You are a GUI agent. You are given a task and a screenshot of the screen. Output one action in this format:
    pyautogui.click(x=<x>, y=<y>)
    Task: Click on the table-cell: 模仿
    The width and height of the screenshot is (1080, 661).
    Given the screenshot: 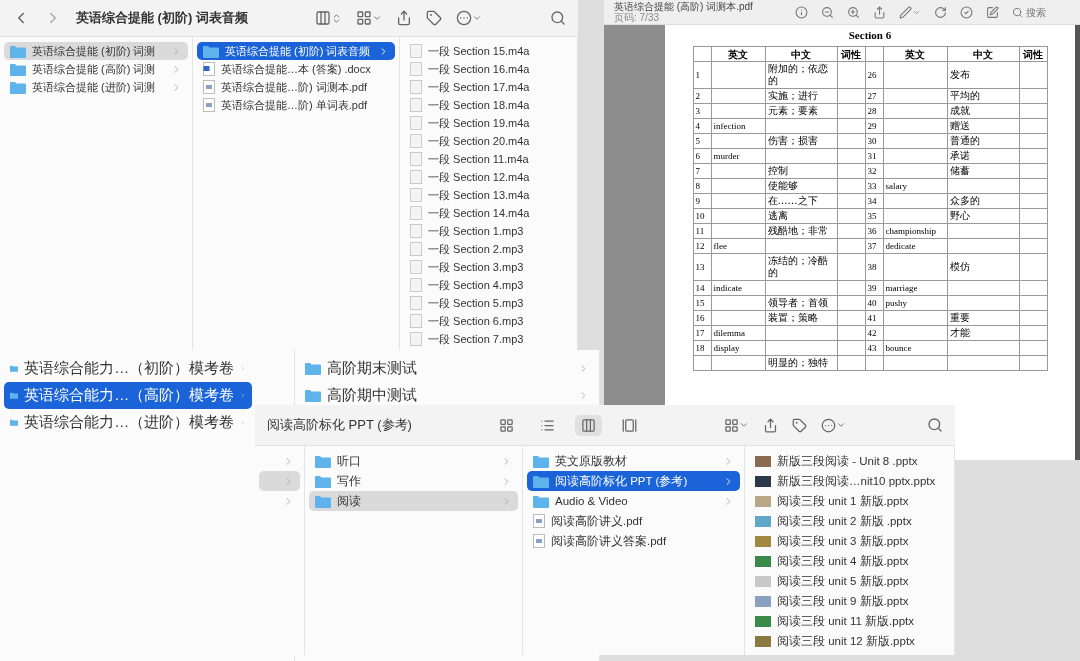 What is the action you would take?
    pyautogui.click(x=959, y=266)
    